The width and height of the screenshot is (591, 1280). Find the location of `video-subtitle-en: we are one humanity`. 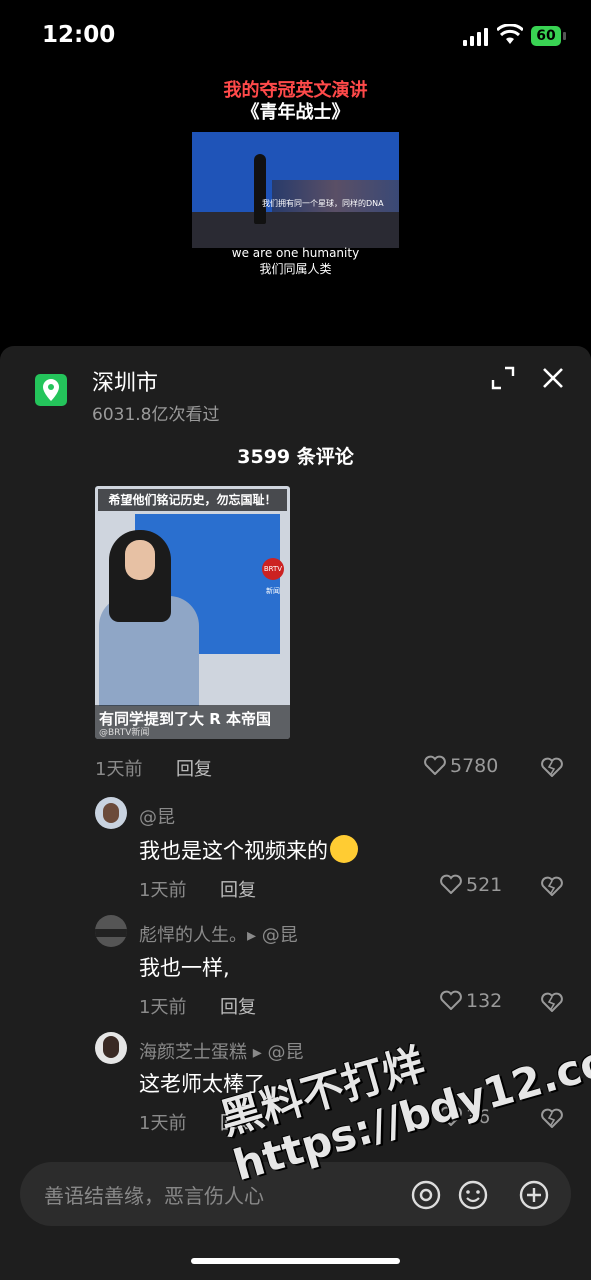

video-subtitle-en: we are one humanity is located at coordinates (295, 253).